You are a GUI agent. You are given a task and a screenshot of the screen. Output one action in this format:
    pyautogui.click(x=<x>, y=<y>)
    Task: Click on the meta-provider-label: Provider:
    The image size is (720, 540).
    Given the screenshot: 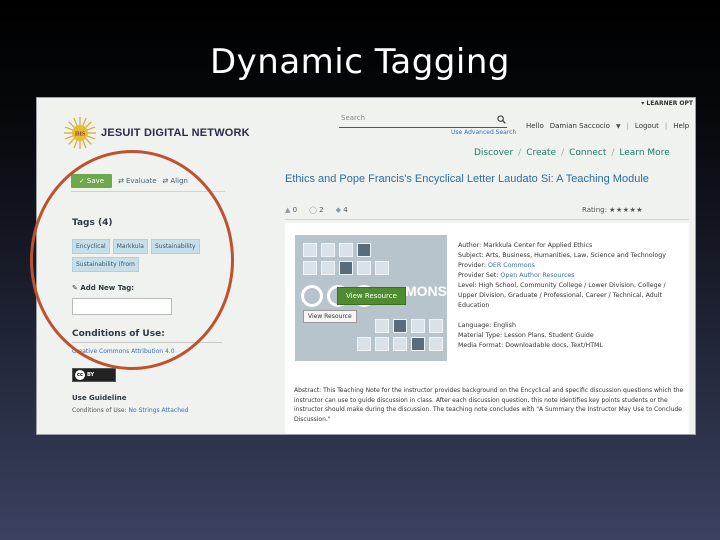 What is the action you would take?
    pyautogui.click(x=472, y=265)
    